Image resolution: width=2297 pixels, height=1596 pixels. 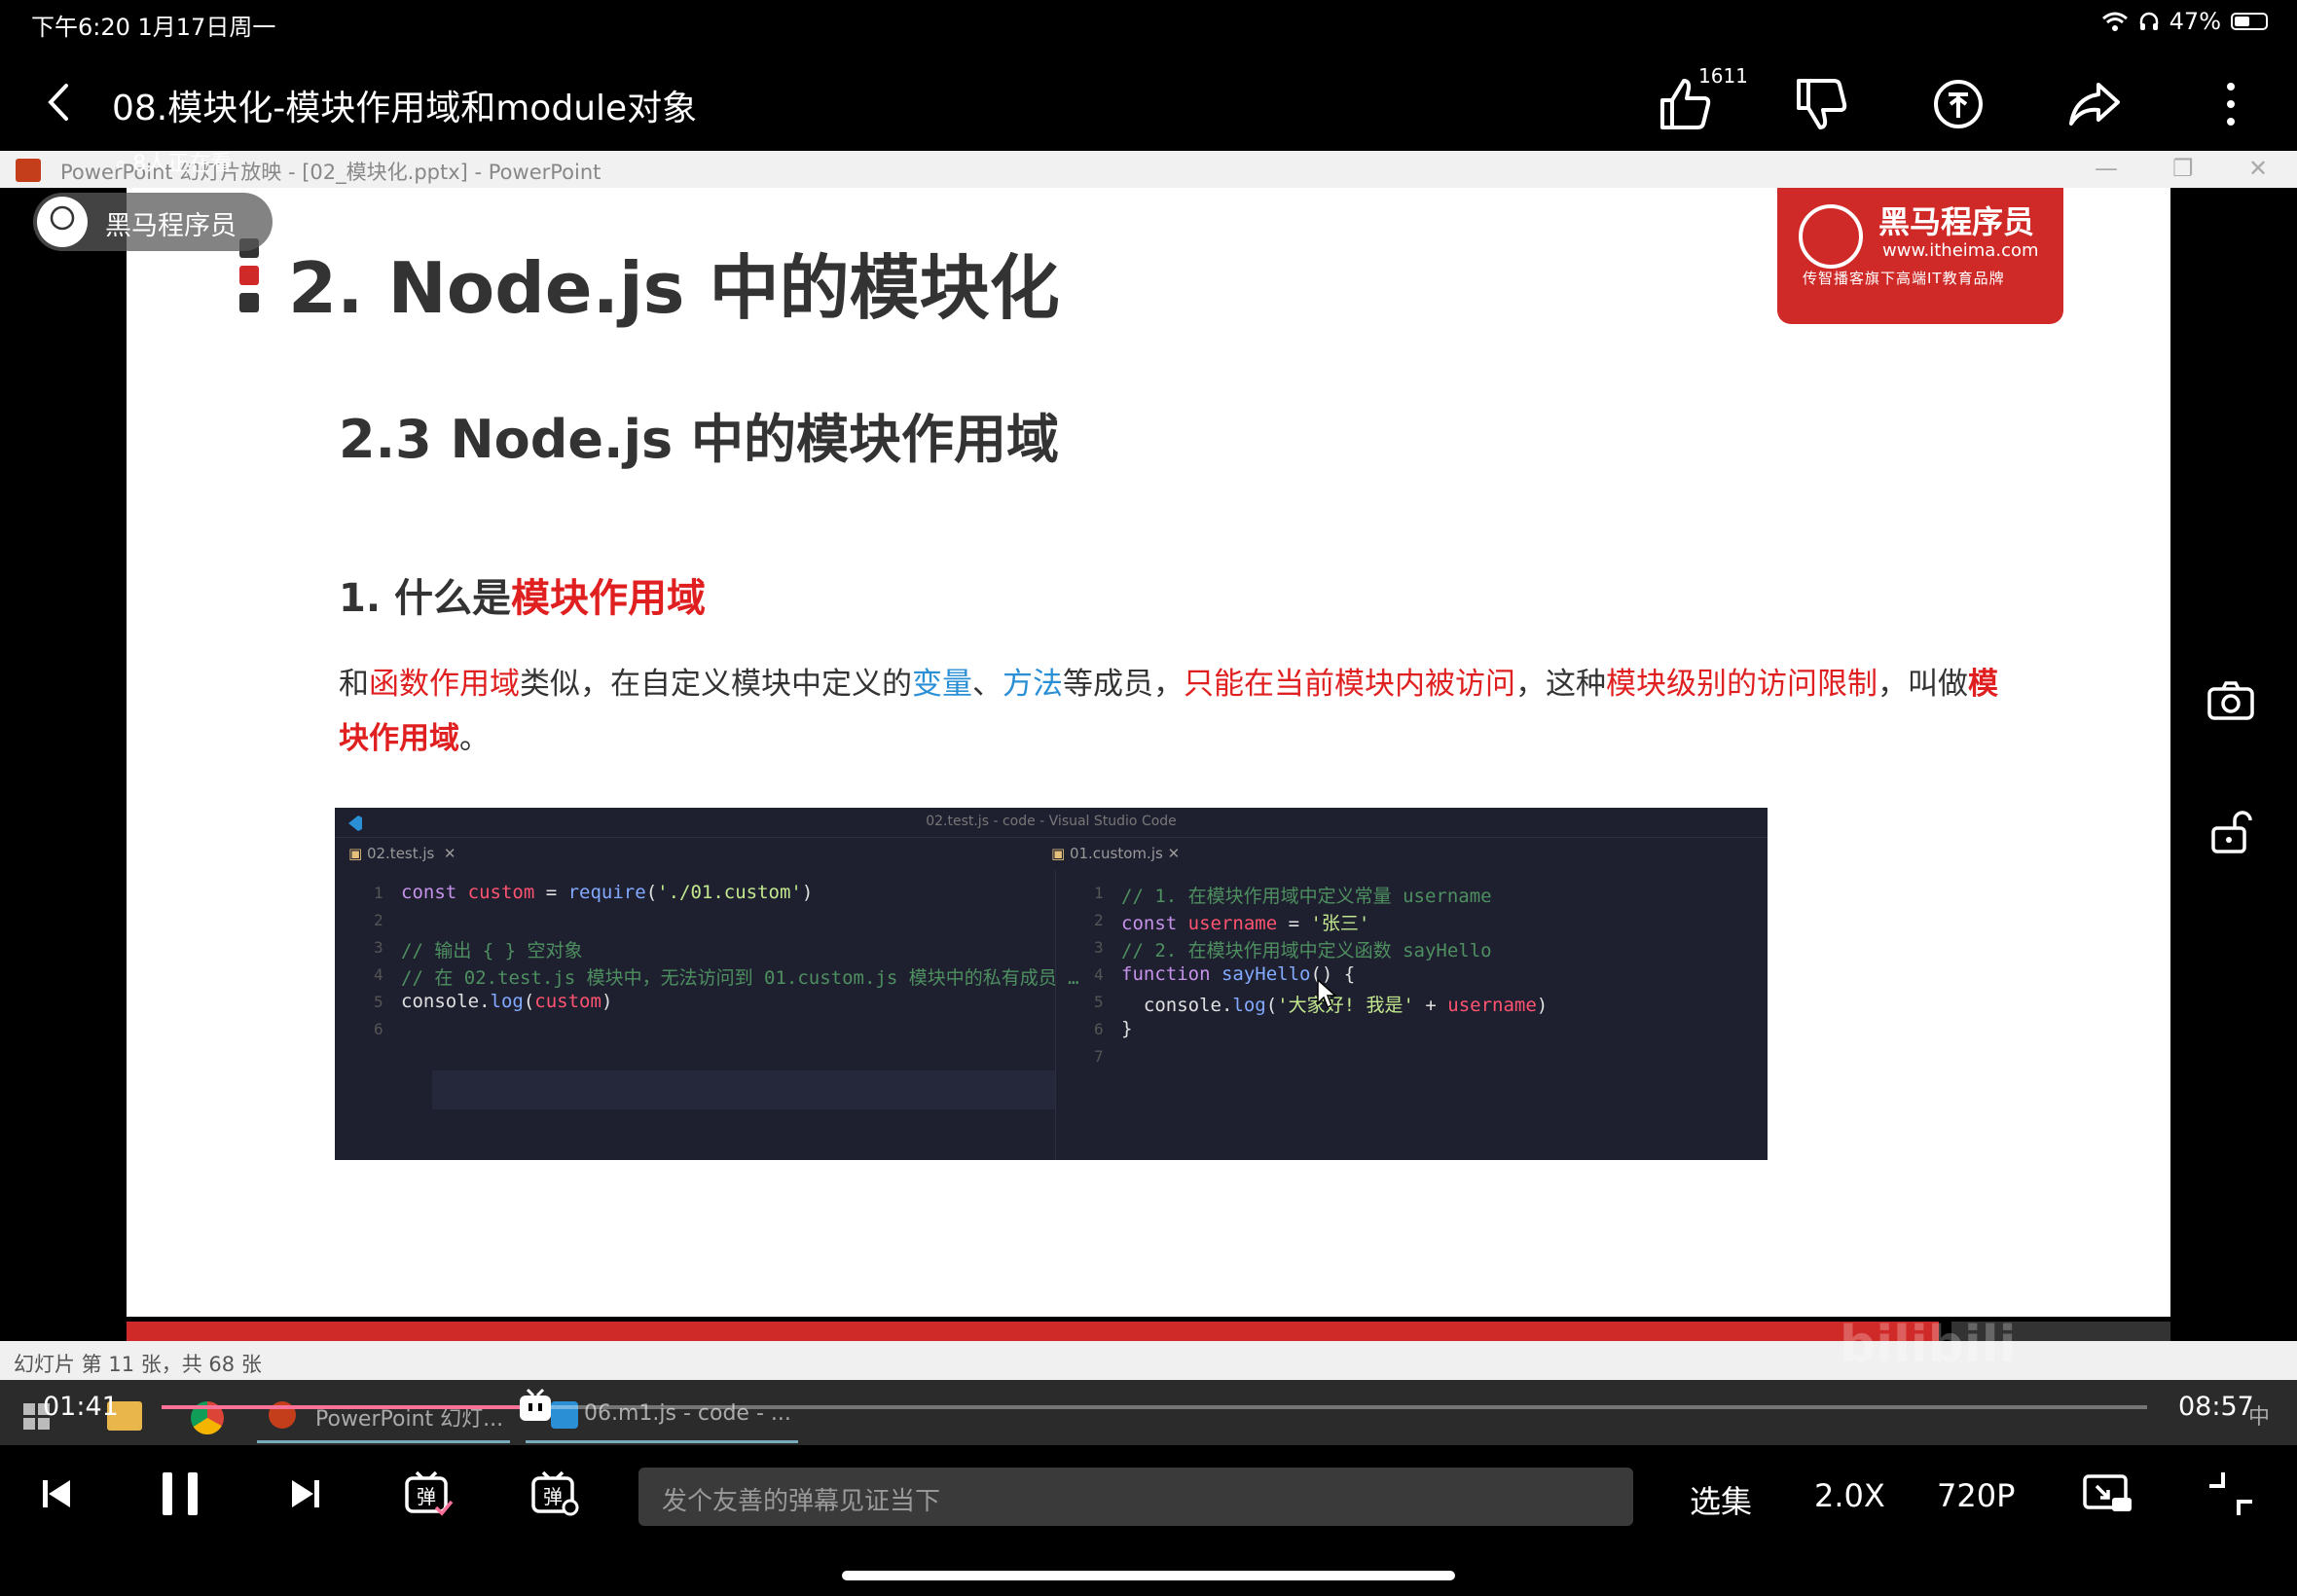 What do you see at coordinates (58, 102) in the screenshot?
I see `back-button` at bounding box center [58, 102].